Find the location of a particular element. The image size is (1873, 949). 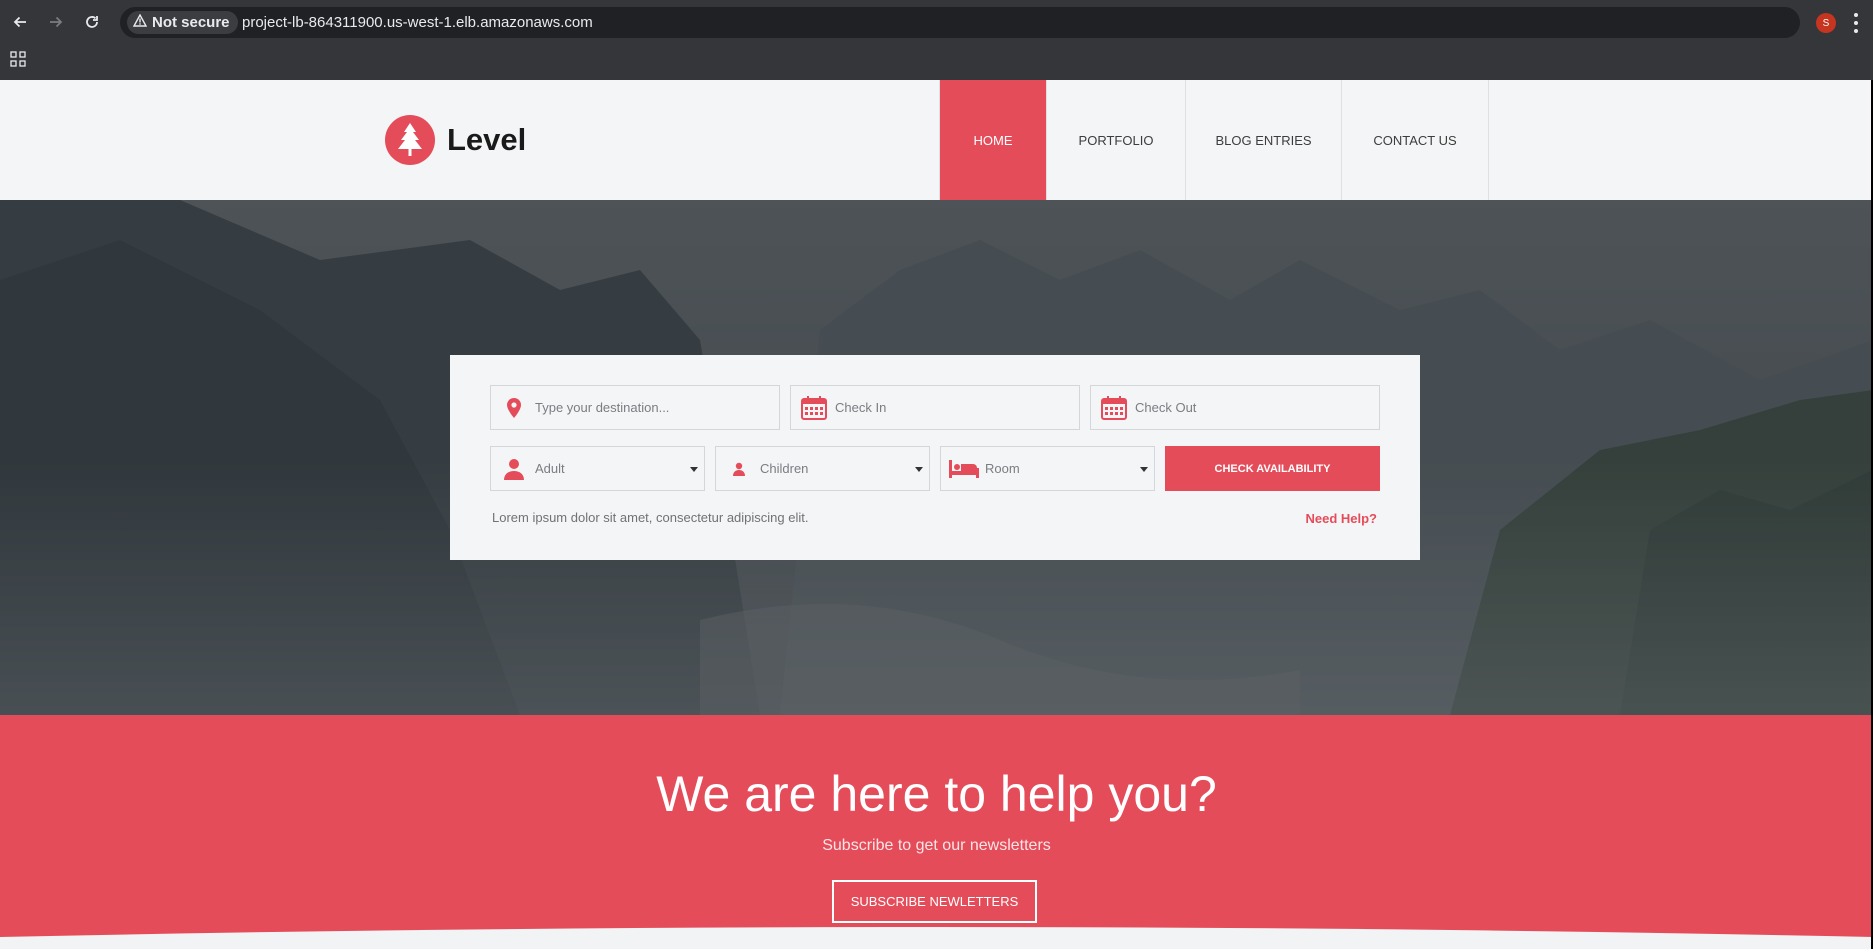

nav-blog-entries: BLOG ENTRIES is located at coordinates (1264, 140).